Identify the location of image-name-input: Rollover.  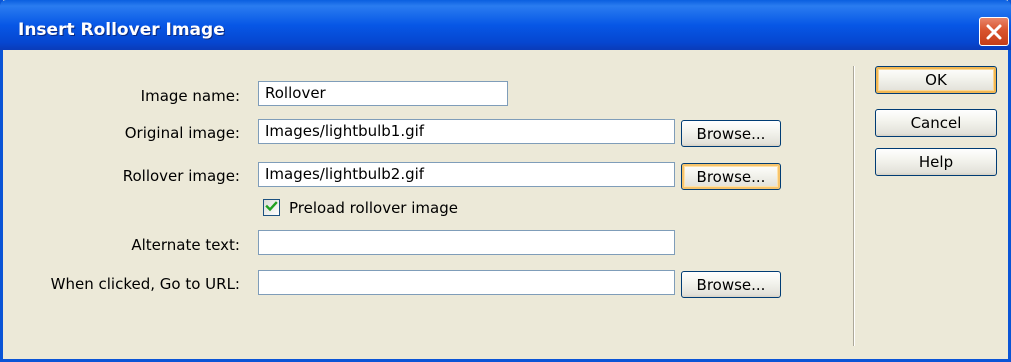
(383, 93).